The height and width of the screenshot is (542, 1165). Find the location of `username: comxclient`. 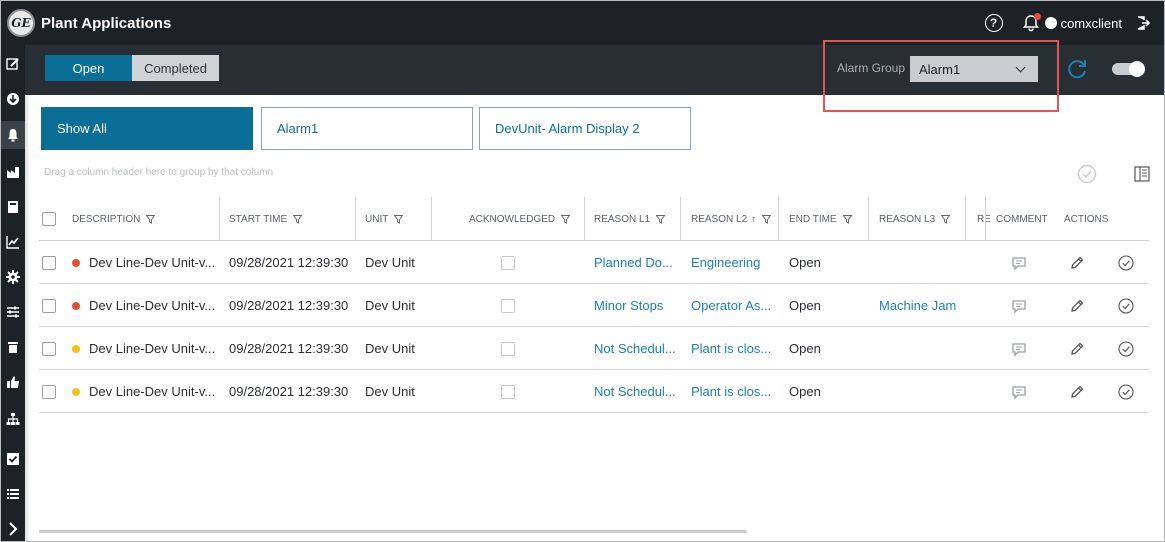

username: comxclient is located at coordinates (1091, 23).